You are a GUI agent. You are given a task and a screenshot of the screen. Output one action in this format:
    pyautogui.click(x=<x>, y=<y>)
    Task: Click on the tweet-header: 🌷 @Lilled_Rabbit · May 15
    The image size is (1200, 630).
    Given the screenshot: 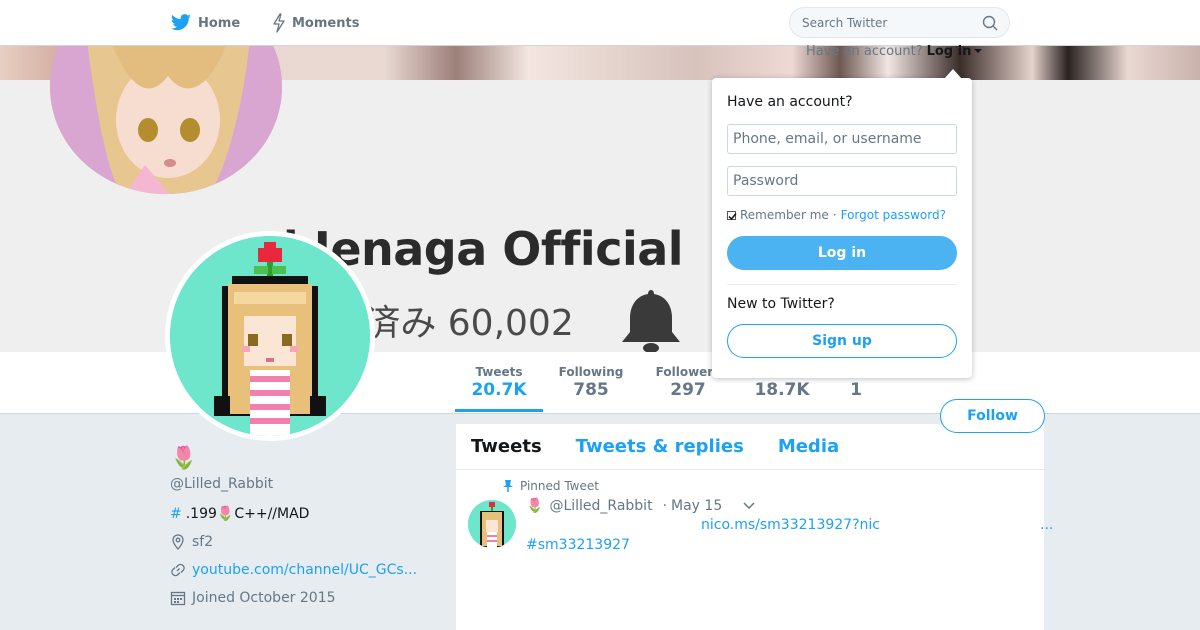 What is the action you would take?
    pyautogui.click(x=641, y=506)
    